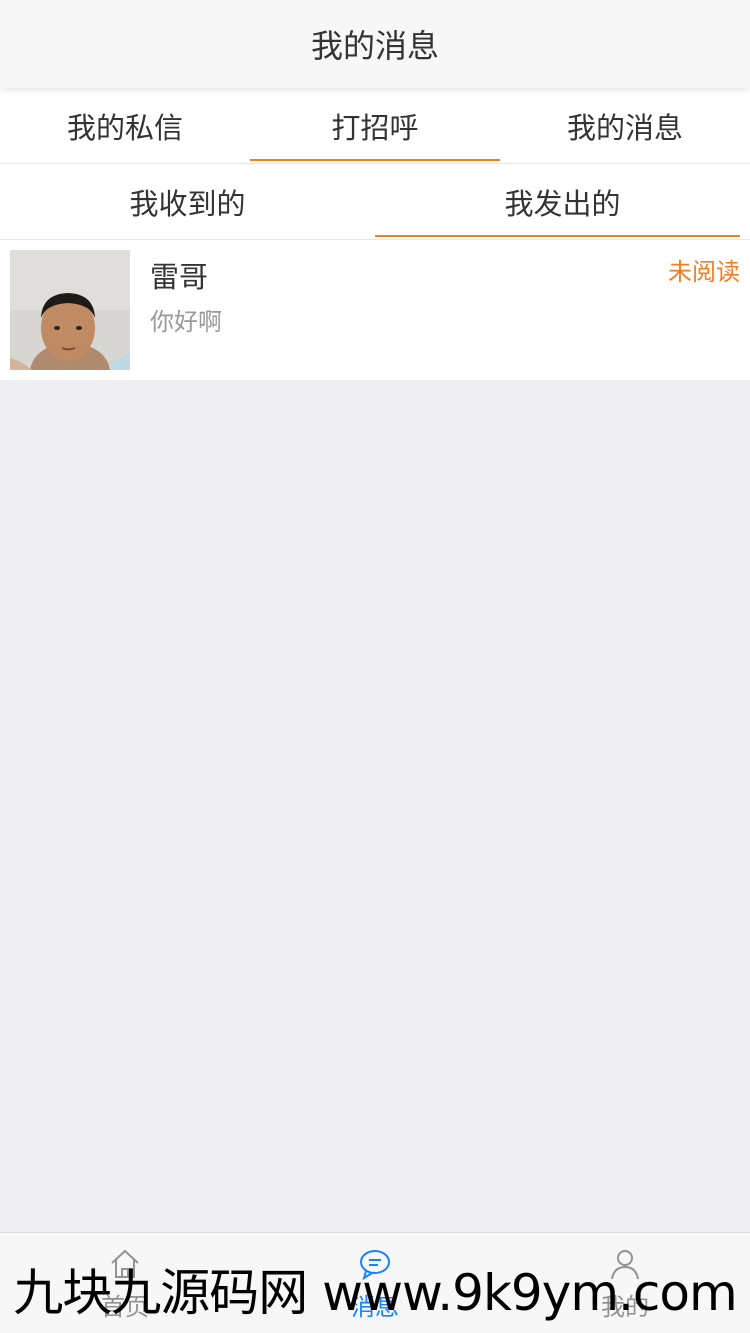 The width and height of the screenshot is (750, 1333). What do you see at coordinates (704, 272) in the screenshot?
I see `status-badge: 未阅读` at bounding box center [704, 272].